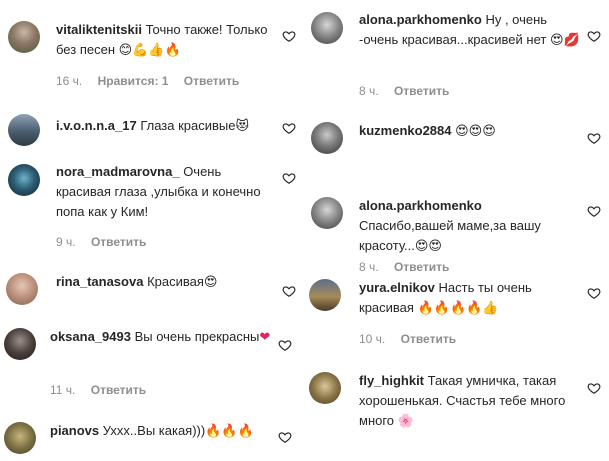 This screenshot has height=461, width=609. I want to click on comment-meta: 11 ч. Ответить, so click(98, 390).